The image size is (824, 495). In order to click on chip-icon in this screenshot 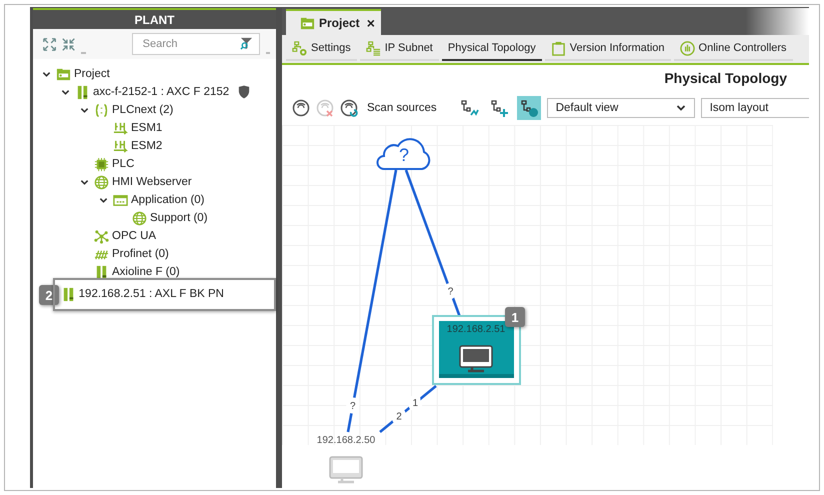, I will do `click(101, 164)`.